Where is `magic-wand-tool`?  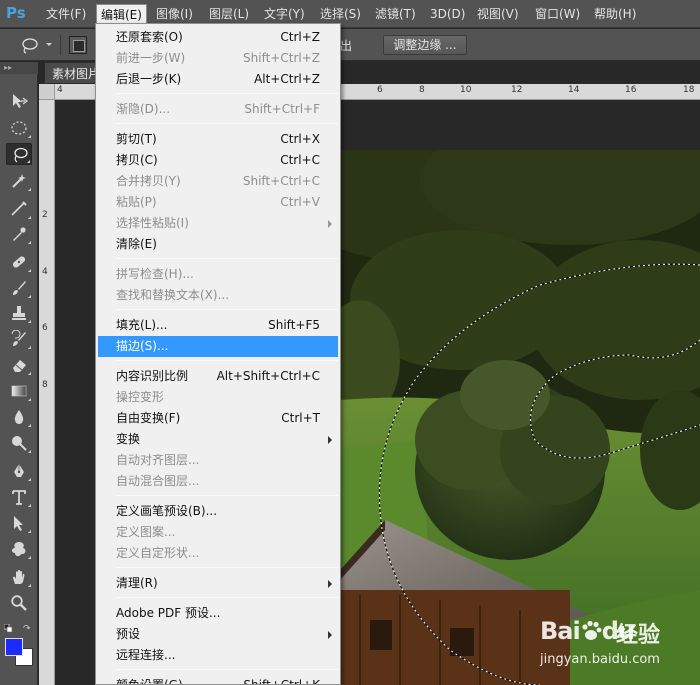
magic-wand-tool is located at coordinates (19, 181).